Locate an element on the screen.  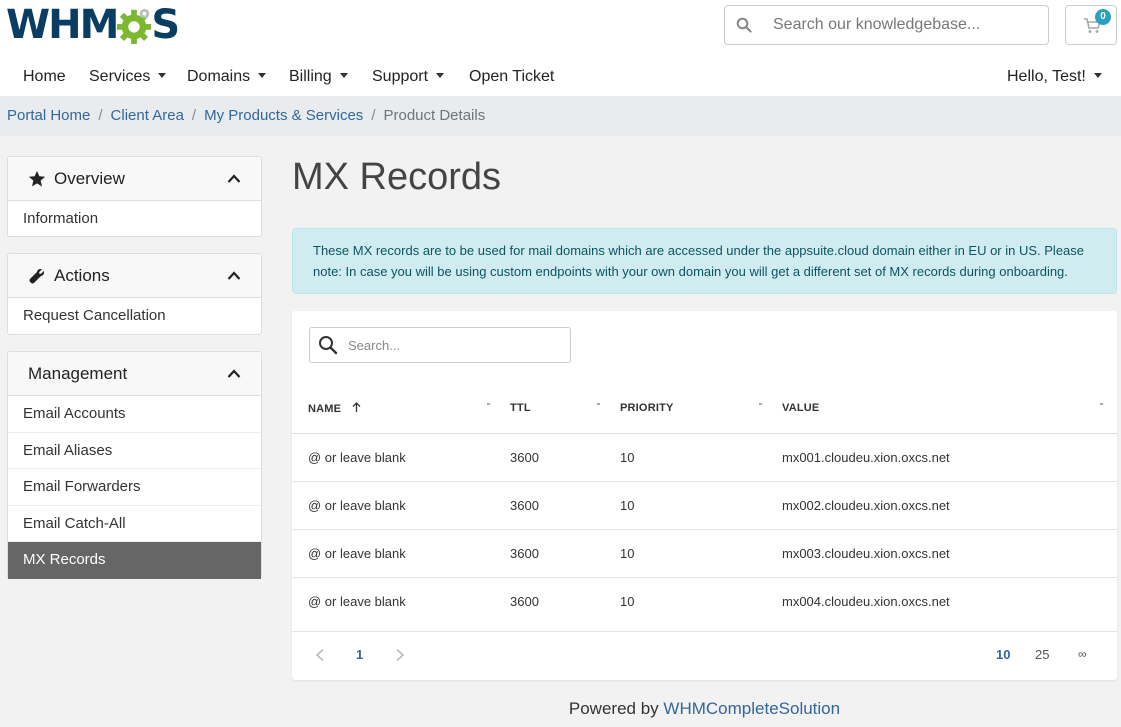
knowledgebase-search-input is located at coordinates (908, 25).